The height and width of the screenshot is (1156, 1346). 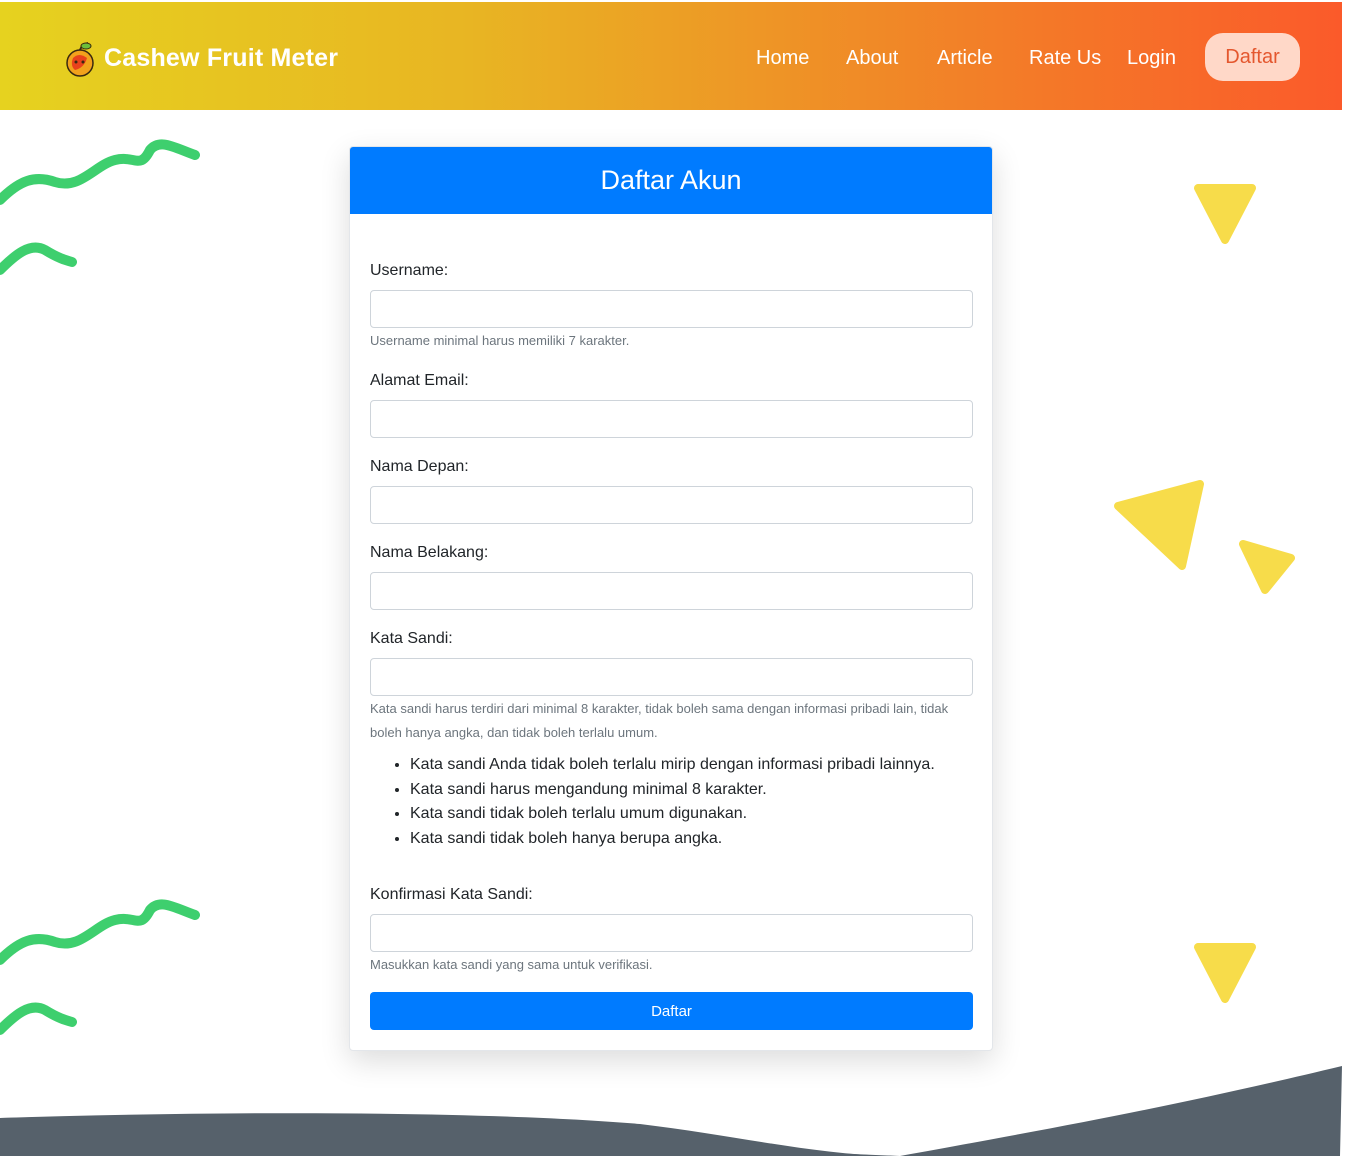 I want to click on username-label: Username:, so click(x=409, y=270).